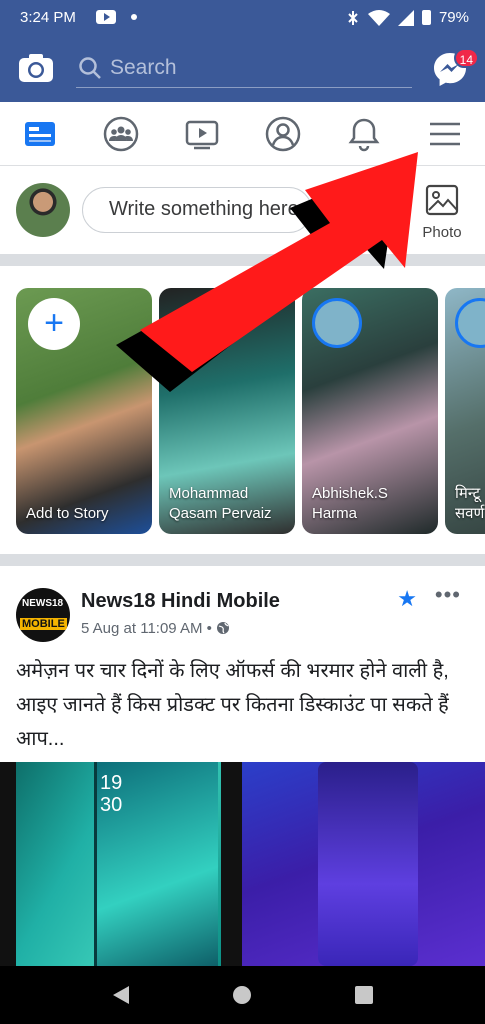 This screenshot has width=485, height=1024. What do you see at coordinates (426, 17) in the screenshot?
I see `battery-icon` at bounding box center [426, 17].